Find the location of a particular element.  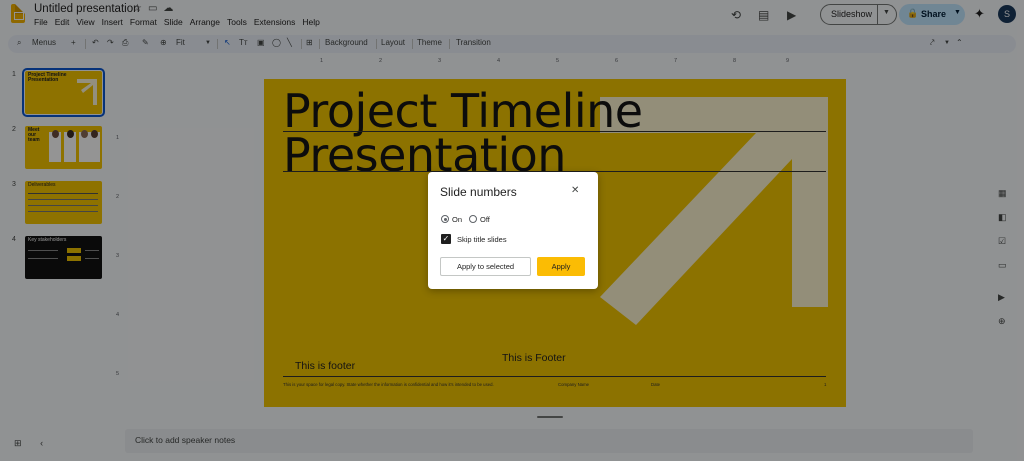

apply-to-selected-button: Apply to selected is located at coordinates (485, 266).